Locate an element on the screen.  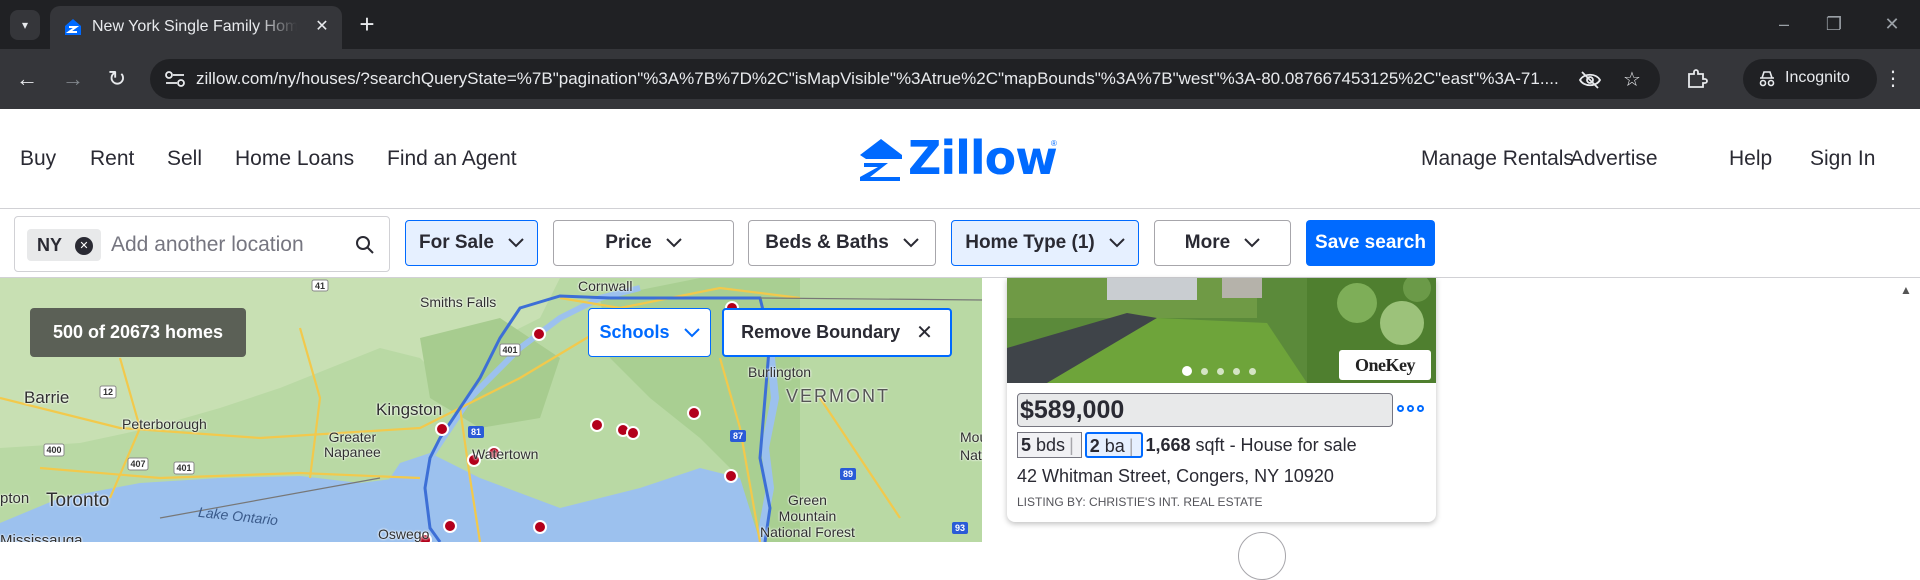
back-icon: ← is located at coordinates (27, 79).